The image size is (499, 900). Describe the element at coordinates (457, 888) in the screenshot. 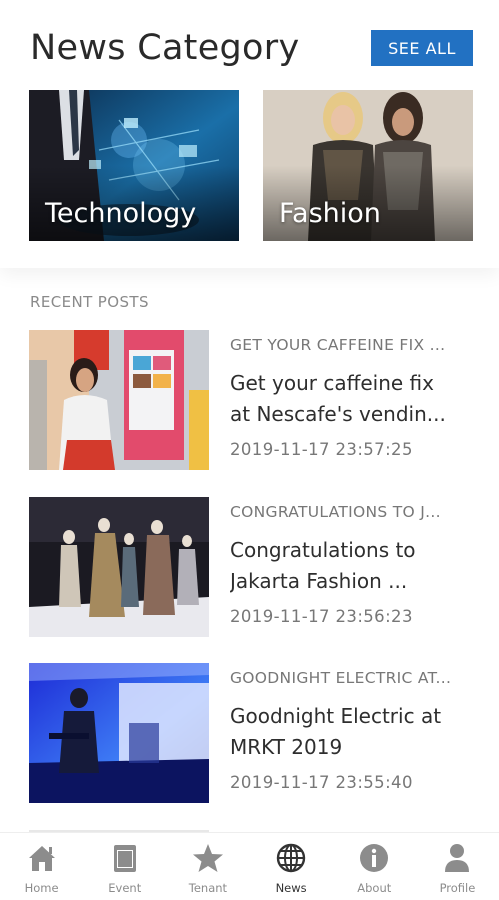

I see `tab-label: Profile` at that location.